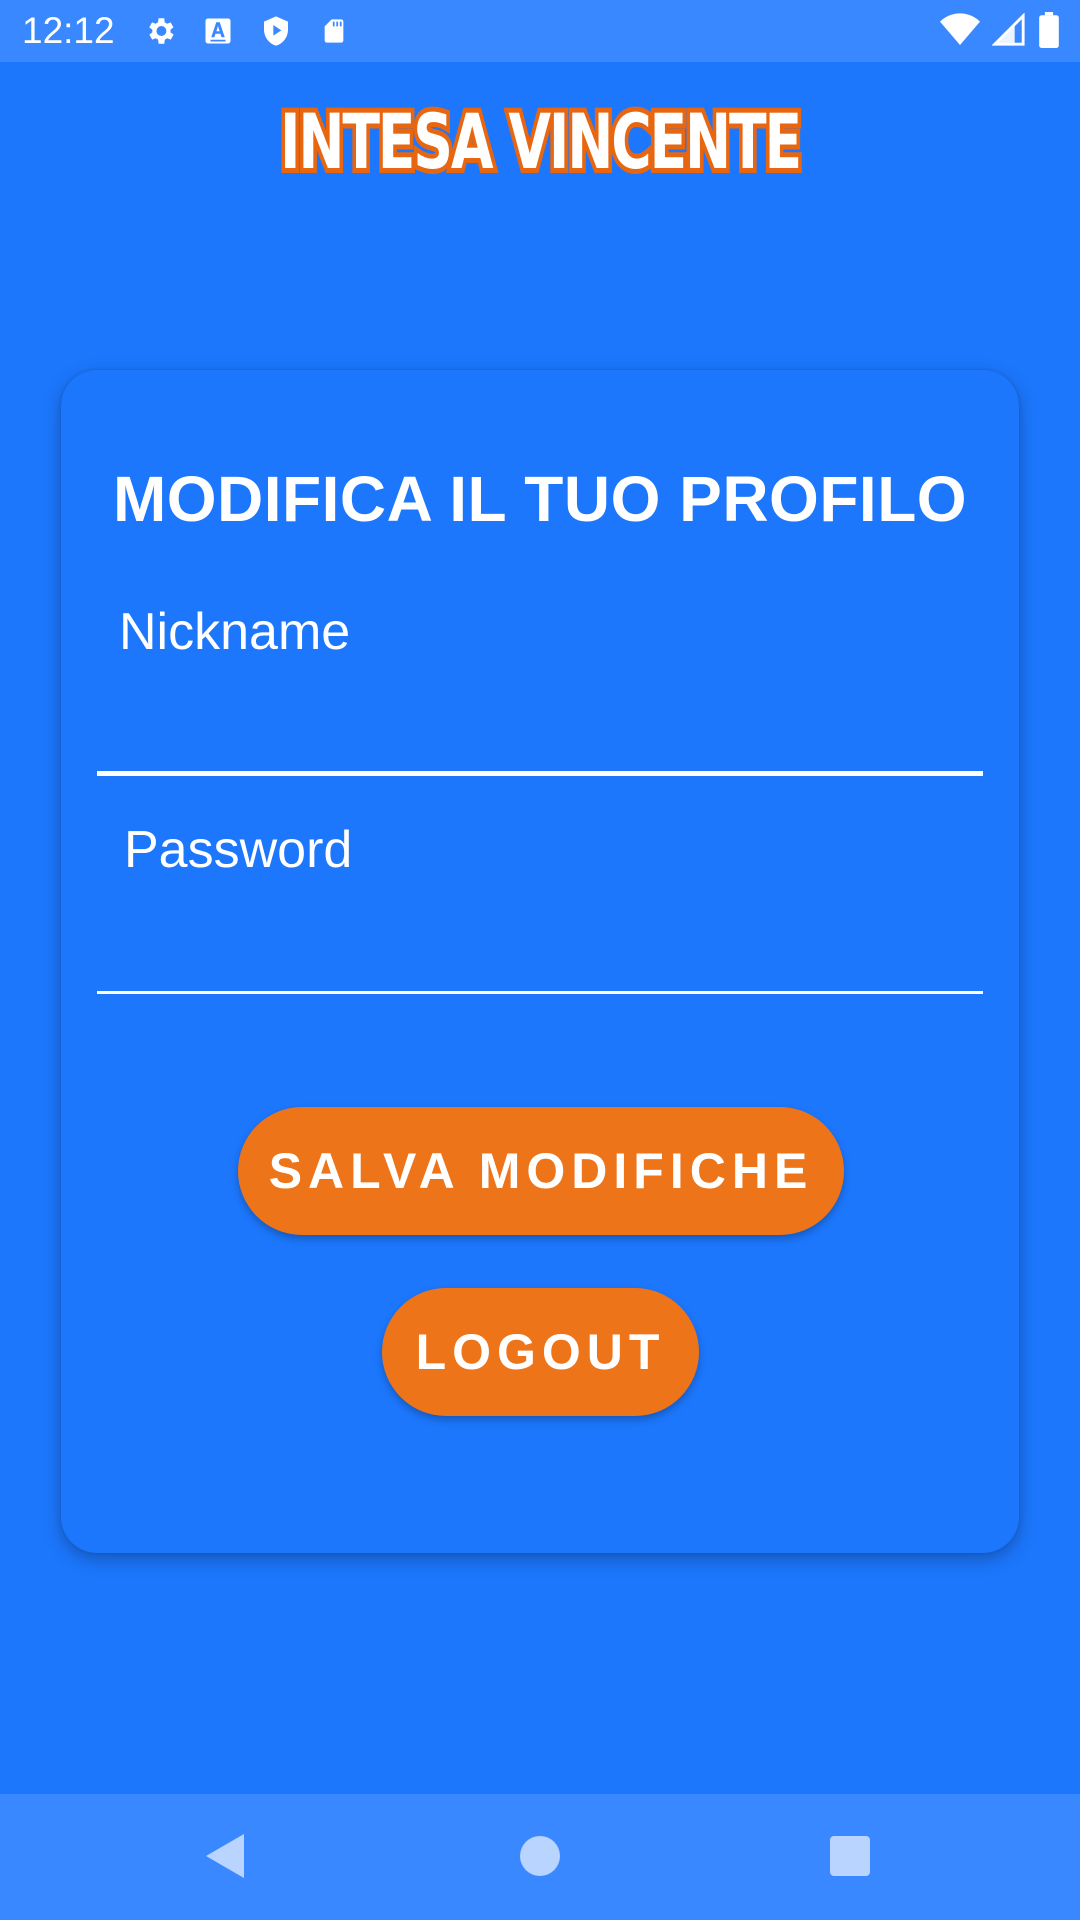 The height and width of the screenshot is (1920, 1080). I want to click on status-time: 12:12, so click(68, 30).